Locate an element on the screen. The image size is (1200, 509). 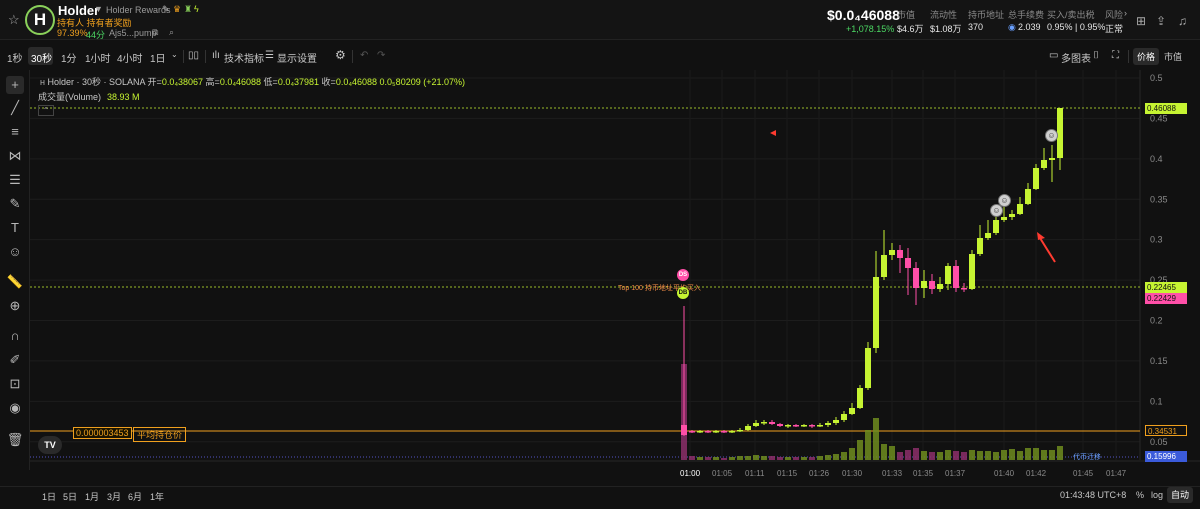
display-settings-icon: ☰ is located at coordinates (269, 55).